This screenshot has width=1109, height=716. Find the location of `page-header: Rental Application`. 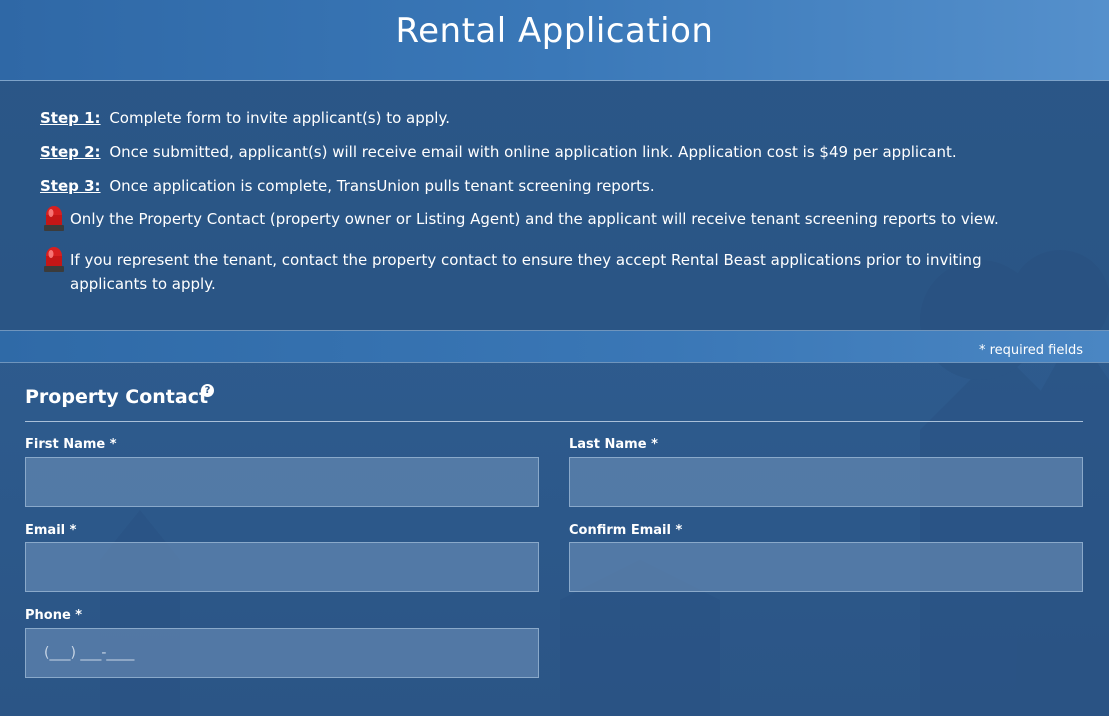

page-header: Rental Application is located at coordinates (554, 40).